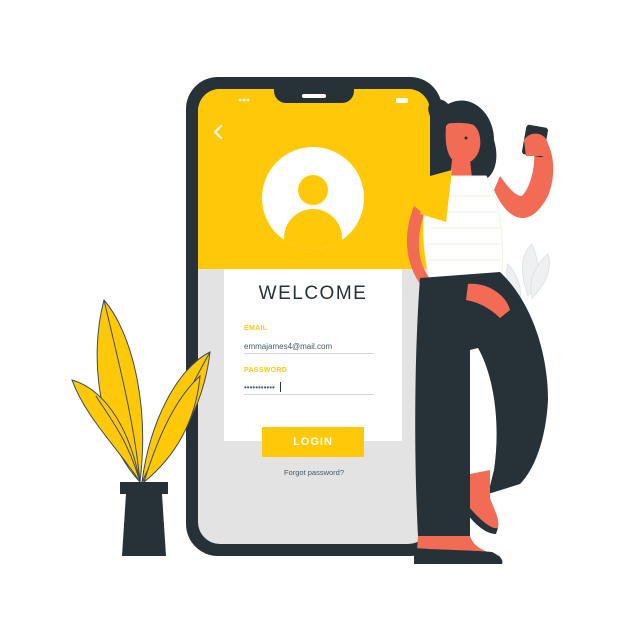 Image resolution: width=626 pixels, height=626 pixels. What do you see at coordinates (141, 391) in the screenshot?
I see `plant-leaves` at bounding box center [141, 391].